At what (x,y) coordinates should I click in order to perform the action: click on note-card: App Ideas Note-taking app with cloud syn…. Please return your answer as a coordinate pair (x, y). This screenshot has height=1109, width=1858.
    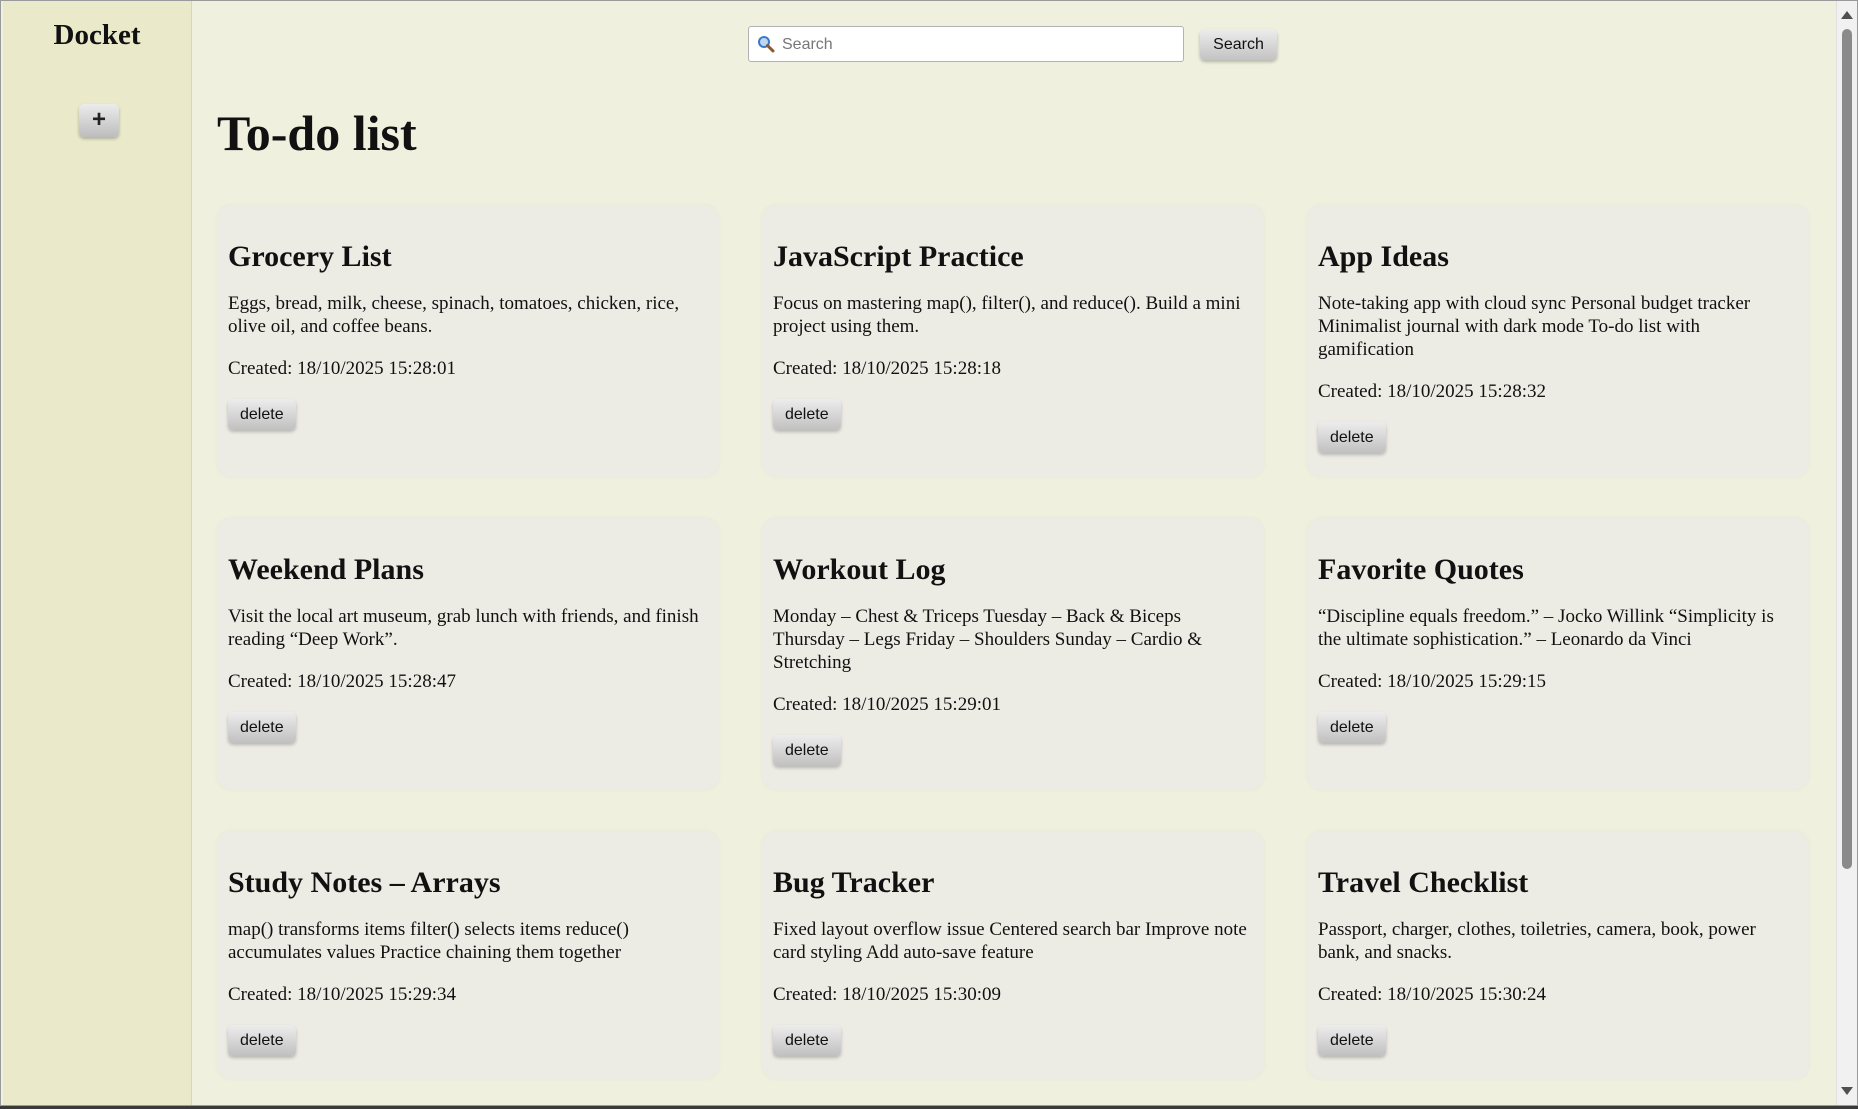
    Looking at the image, I should click on (1558, 341).